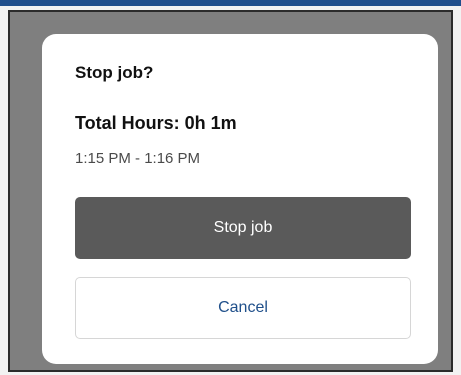 This screenshot has height=375, width=461. What do you see at coordinates (138, 158) in the screenshot?
I see `time-range-label: 1:15 PM - 1:16 PM` at bounding box center [138, 158].